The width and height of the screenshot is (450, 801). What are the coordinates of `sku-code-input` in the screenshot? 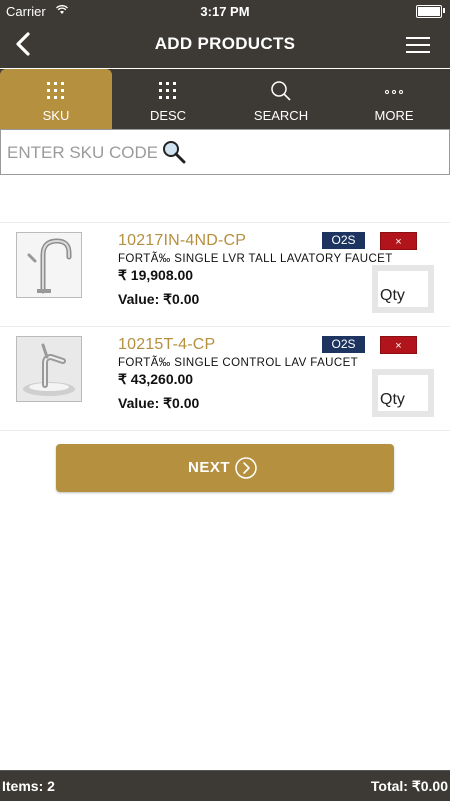 It's located at (82, 153).